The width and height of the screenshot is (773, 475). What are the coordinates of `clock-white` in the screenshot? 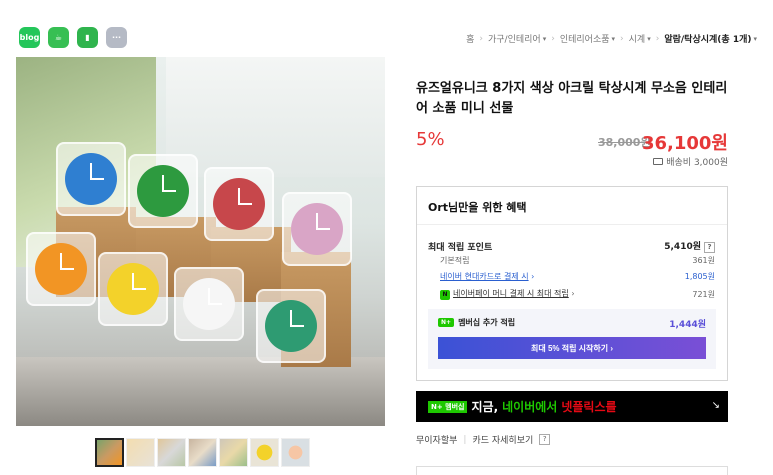 It's located at (209, 304).